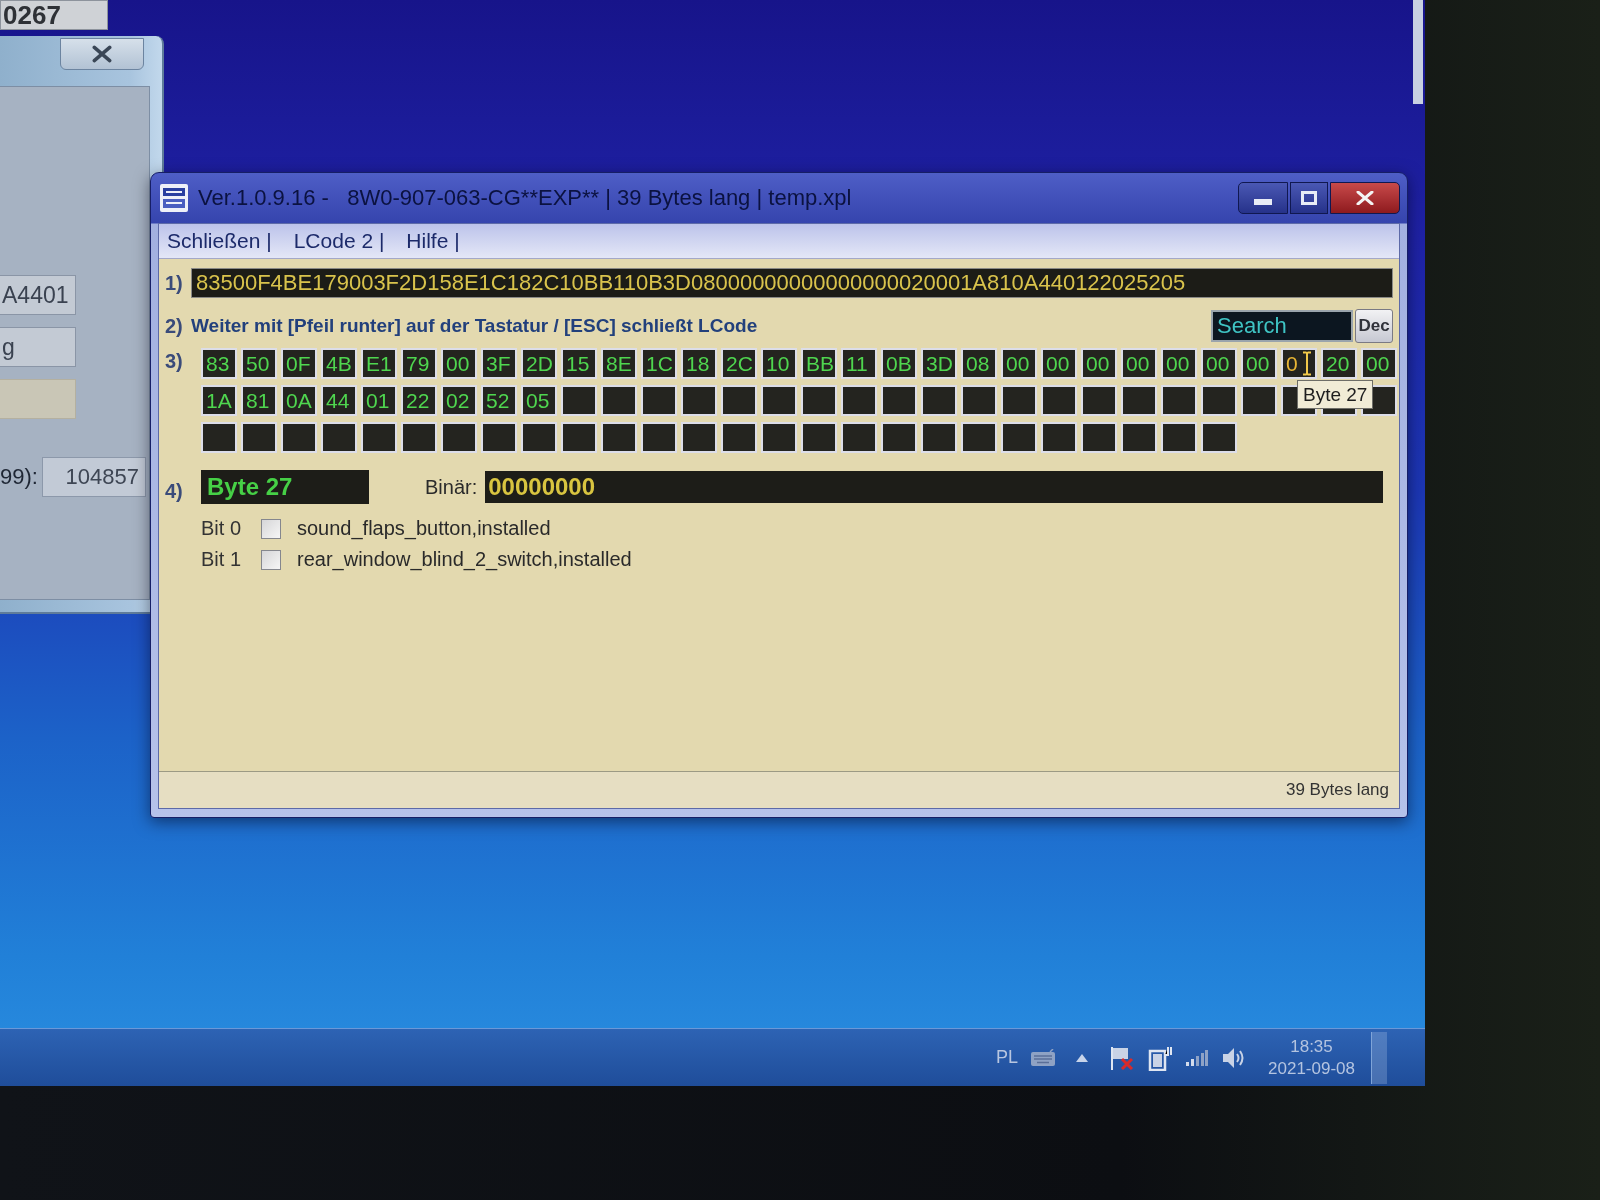 Image resolution: width=1600 pixels, height=1200 pixels. I want to click on step-number: 2), so click(174, 326).